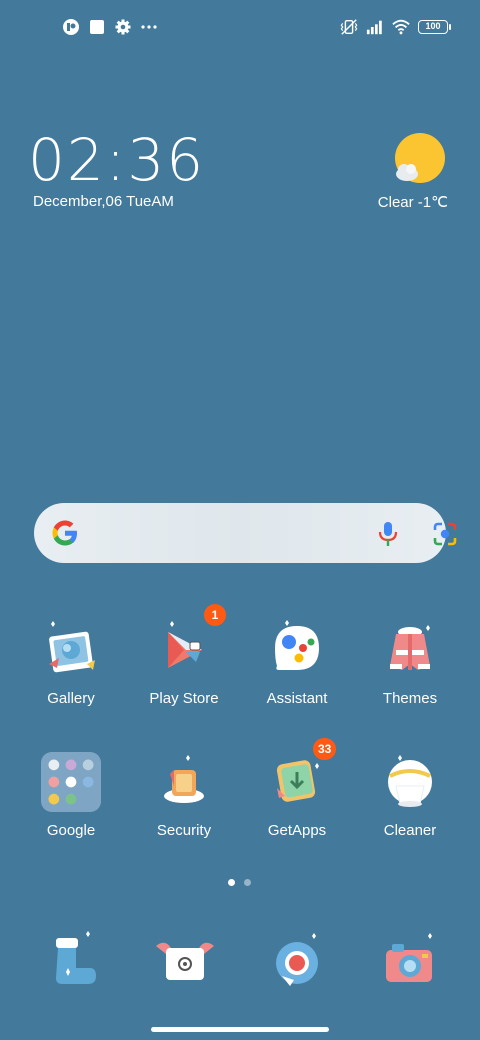 The image size is (480, 1040). Describe the element at coordinates (388, 534) in the screenshot. I see `microphone-icon` at that location.